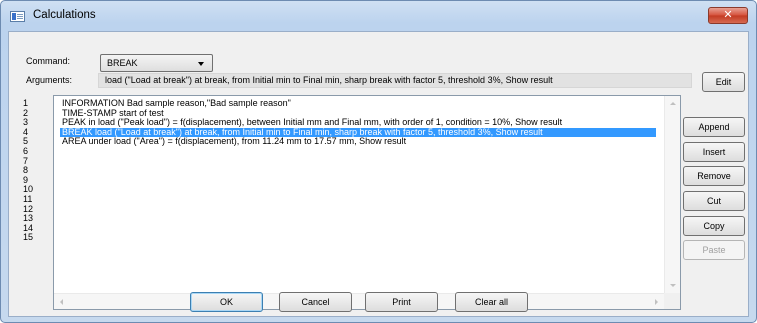 The height and width of the screenshot is (323, 757). Describe the element at coordinates (226, 302) in the screenshot. I see `ok-button: OK` at that location.